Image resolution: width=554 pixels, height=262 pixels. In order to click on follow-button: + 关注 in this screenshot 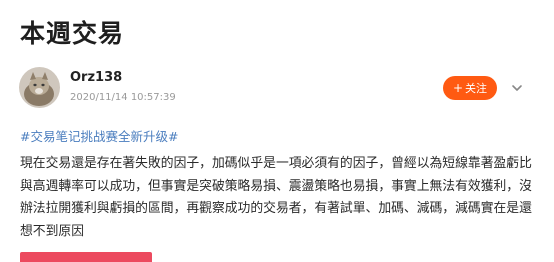, I will do `click(470, 88)`.